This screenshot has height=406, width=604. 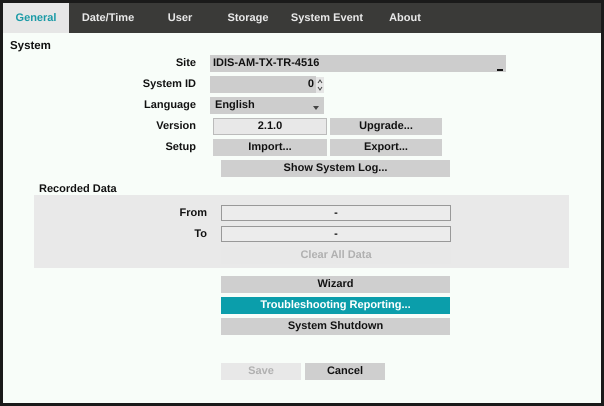 What do you see at coordinates (176, 126) in the screenshot?
I see `field-label: Version` at bounding box center [176, 126].